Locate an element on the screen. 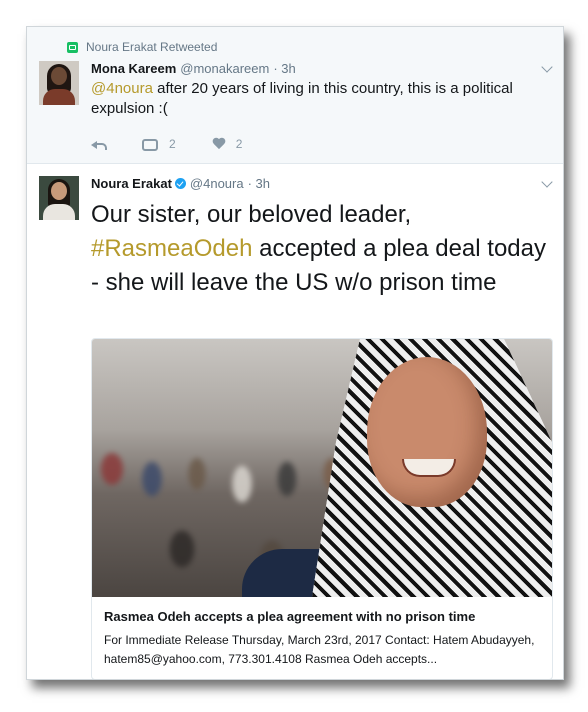 This screenshot has height=712, width=588. author-handle: @4noura is located at coordinates (217, 183).